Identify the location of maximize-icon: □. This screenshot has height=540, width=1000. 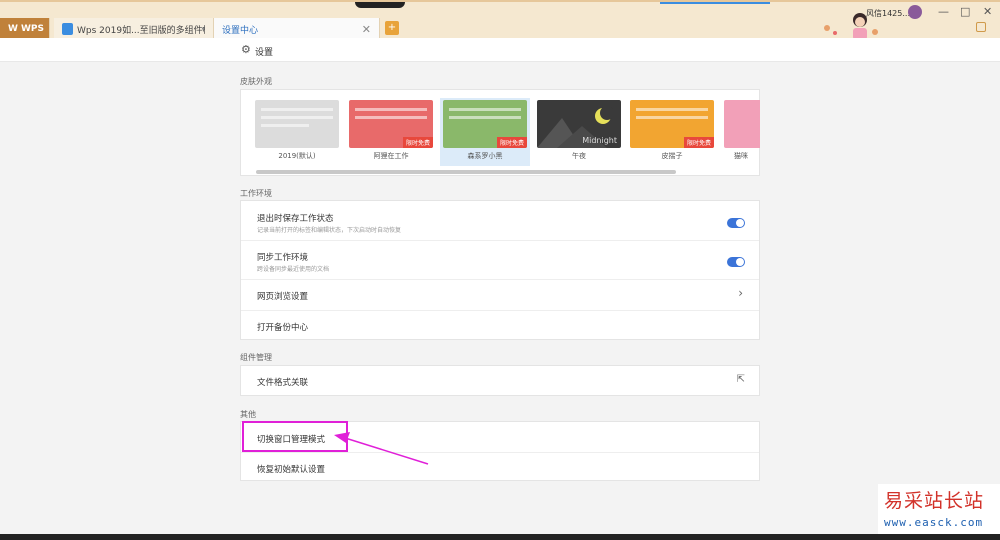
(965, 11).